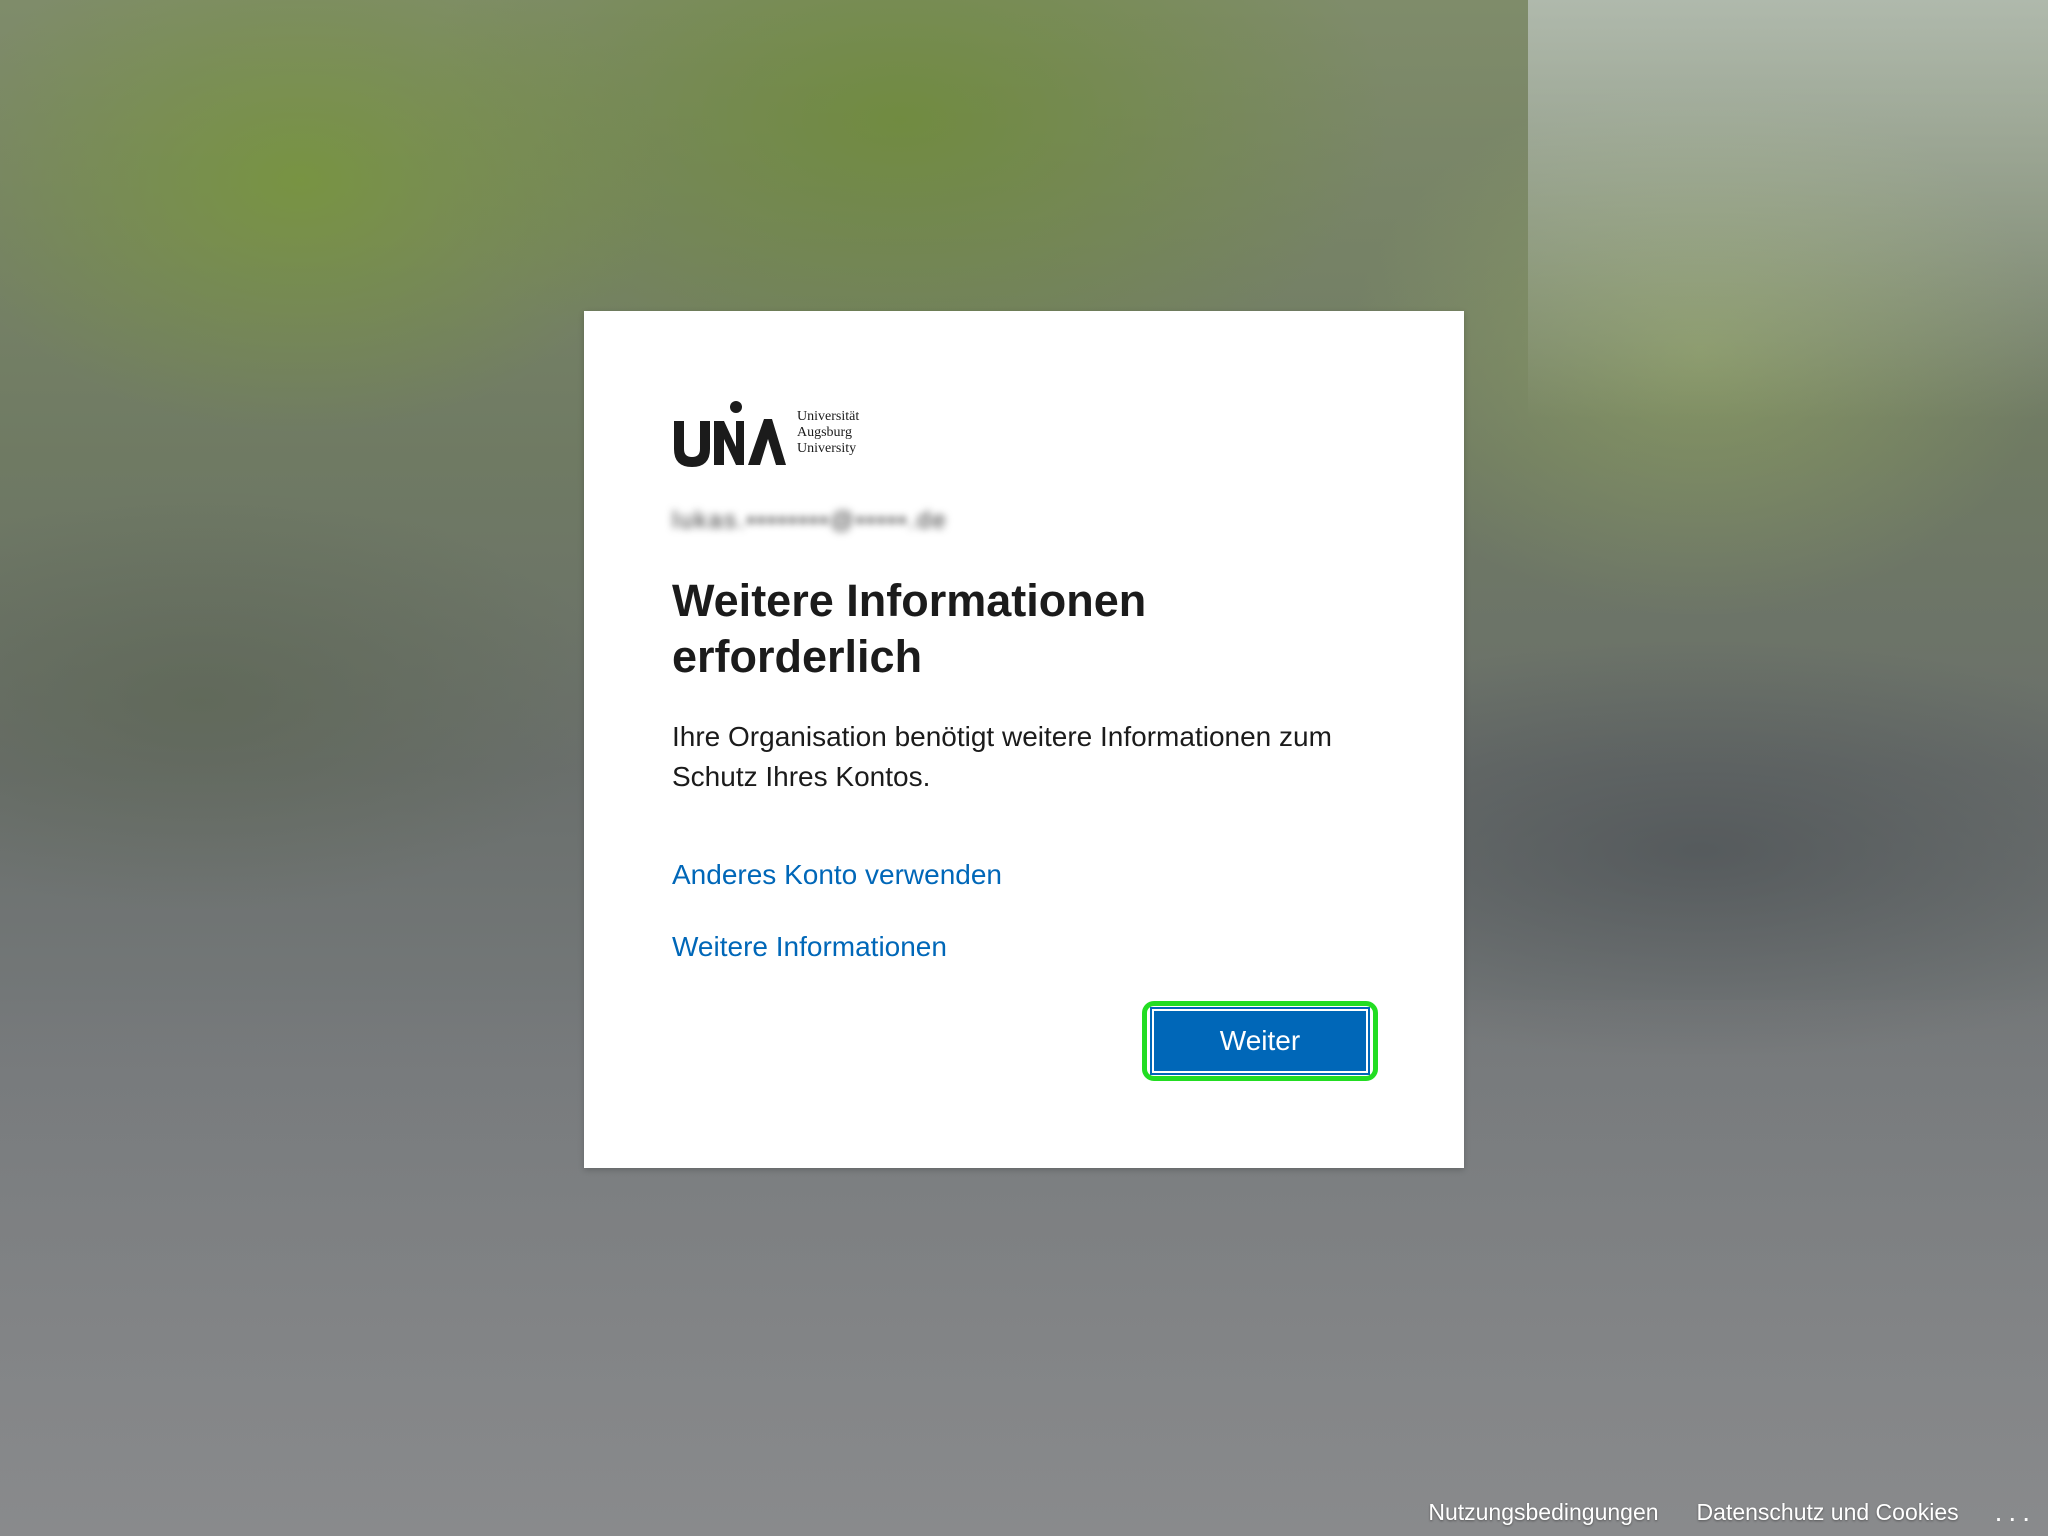  Describe the element at coordinates (810, 520) in the screenshot. I see `account-email-blurred: lukas.••••••••@•••••.de` at that location.